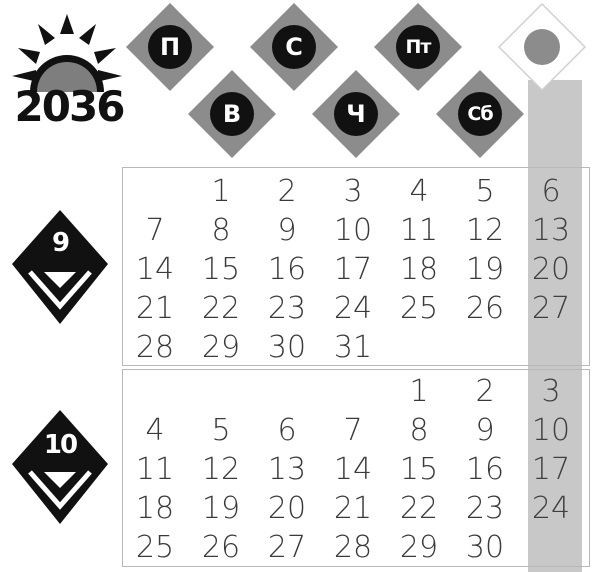  What do you see at coordinates (60, 243) in the screenshot?
I see `month-number-1: 9` at bounding box center [60, 243].